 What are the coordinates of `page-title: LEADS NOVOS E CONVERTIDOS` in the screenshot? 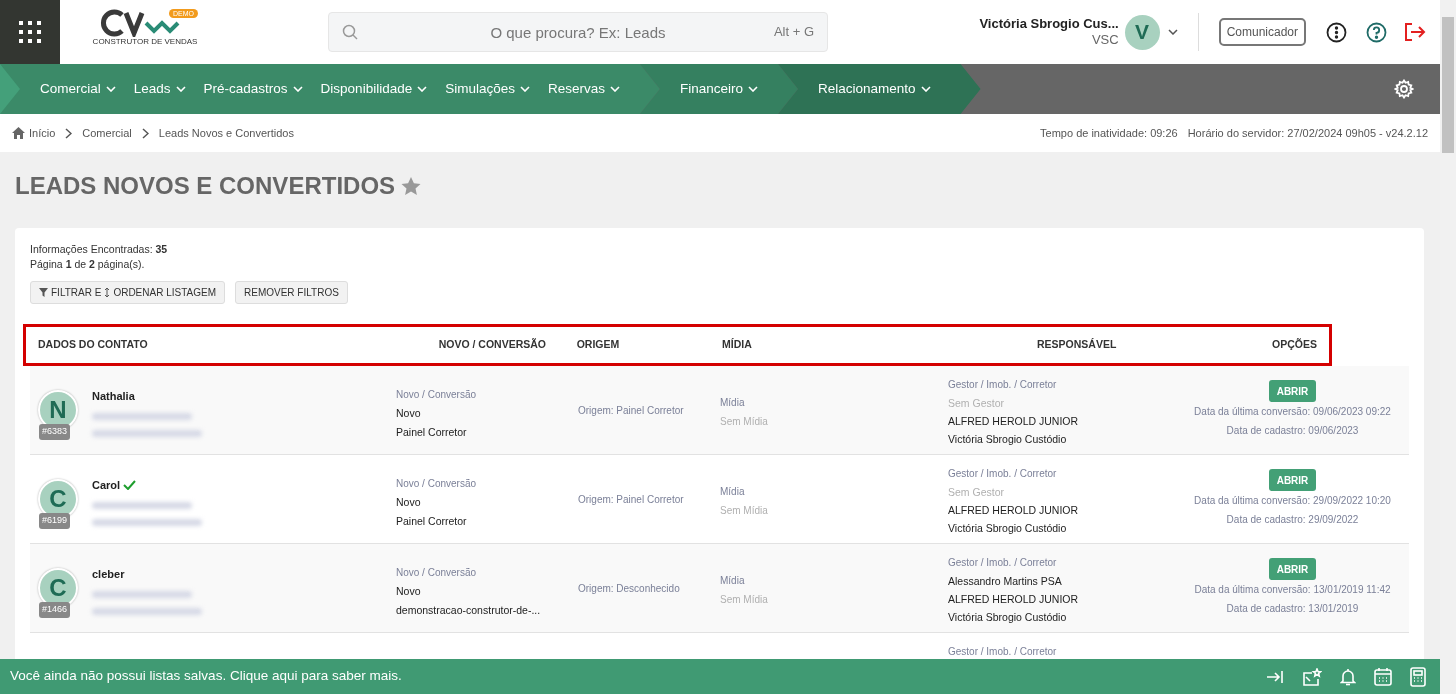 It's located at (205, 186).